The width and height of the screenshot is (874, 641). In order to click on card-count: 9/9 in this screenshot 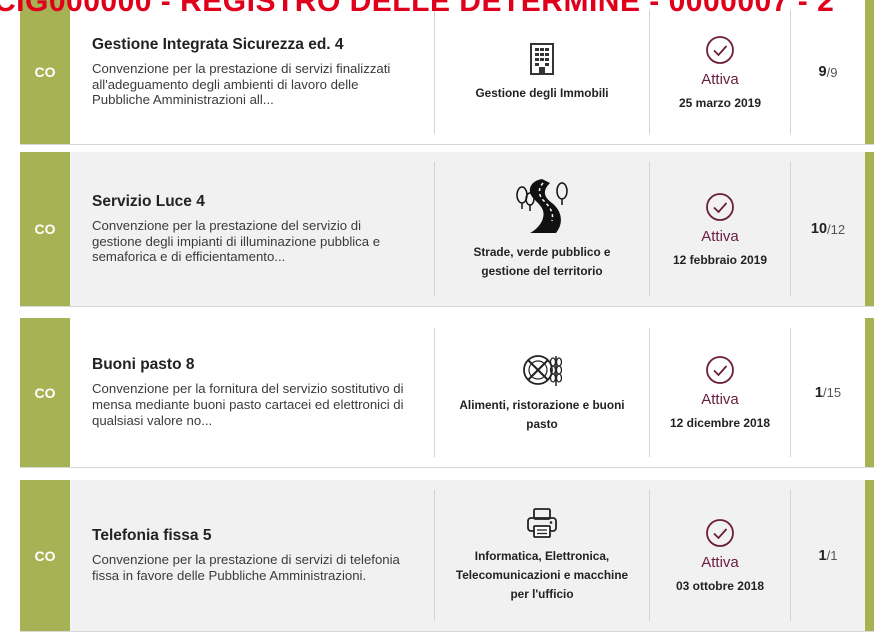, I will do `click(832, 72)`.